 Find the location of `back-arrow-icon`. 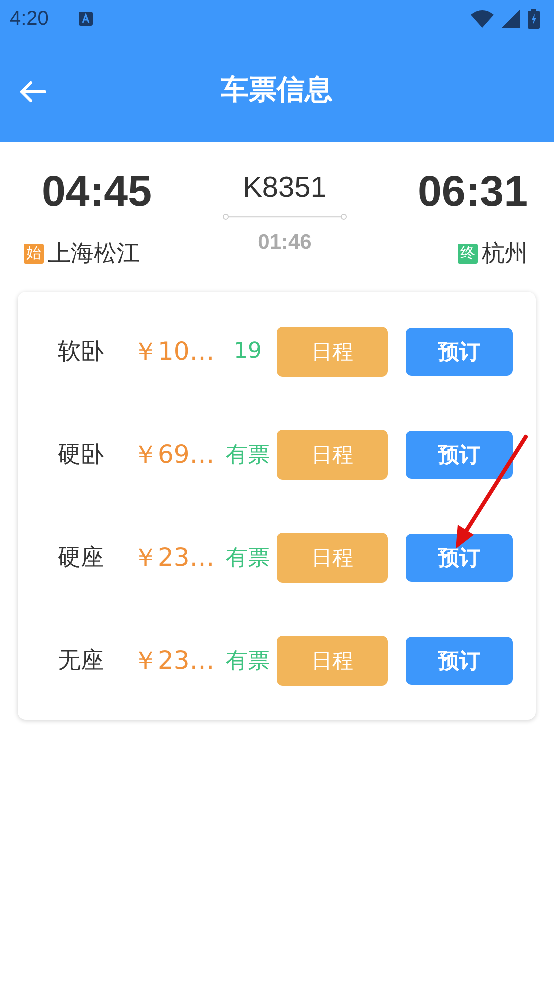

back-arrow-icon is located at coordinates (33, 92).